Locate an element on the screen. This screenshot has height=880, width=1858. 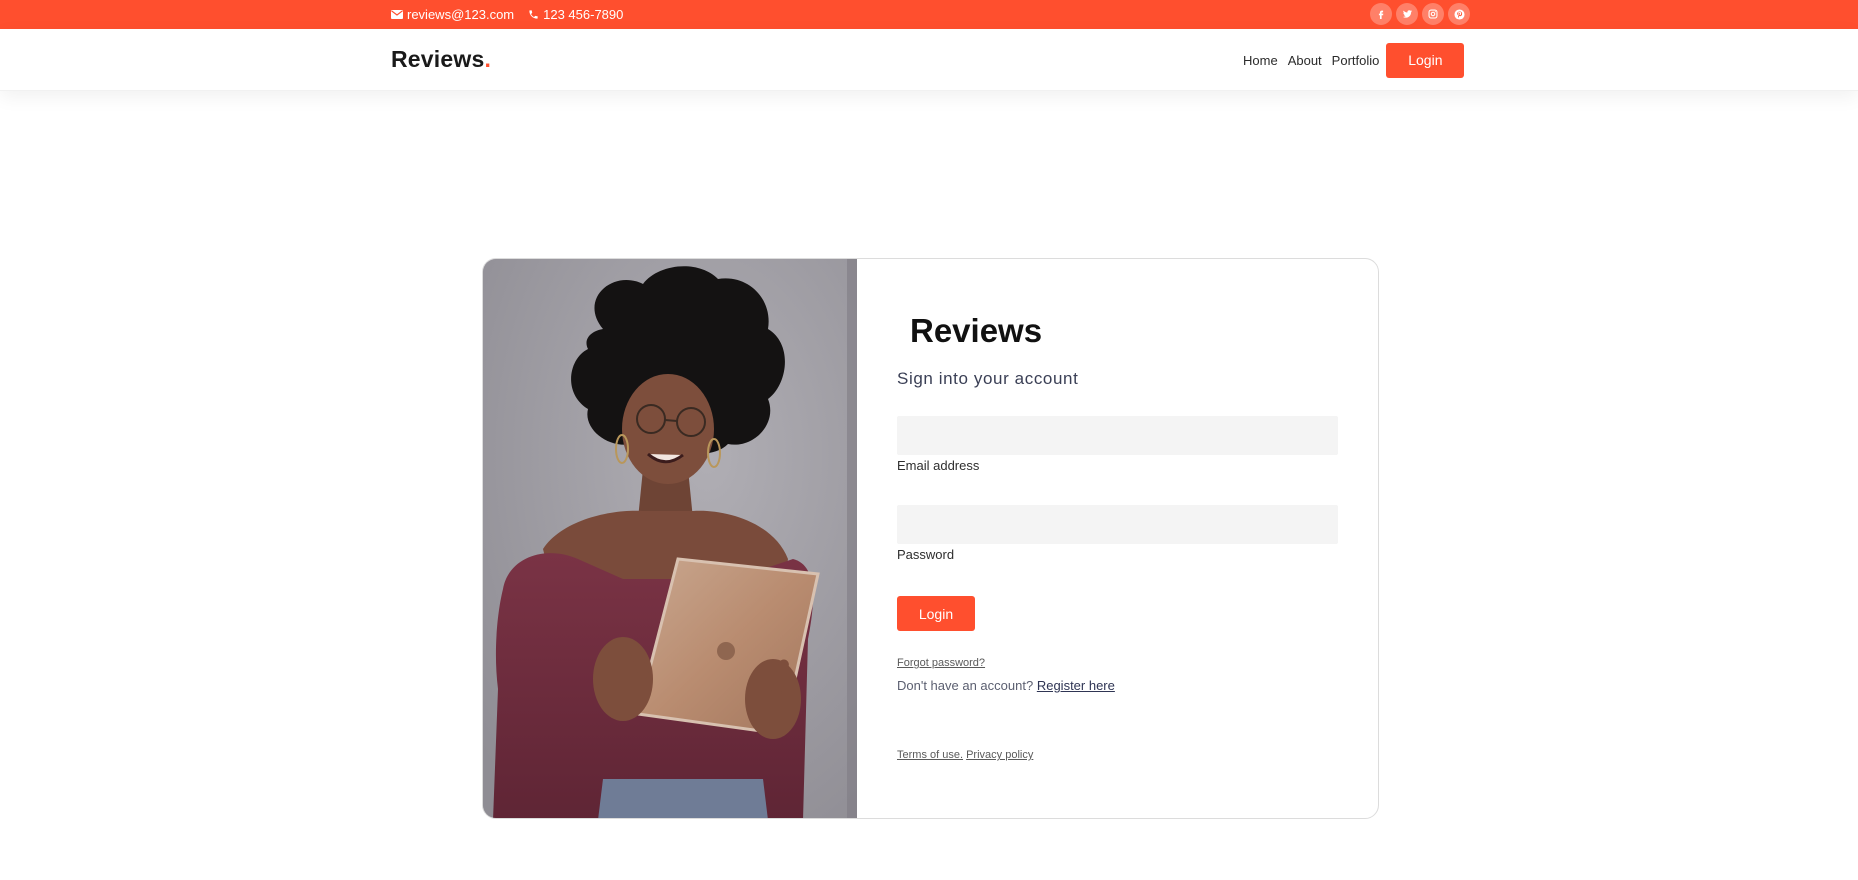
contact-phone: 123 456-7890 is located at coordinates (575, 14).